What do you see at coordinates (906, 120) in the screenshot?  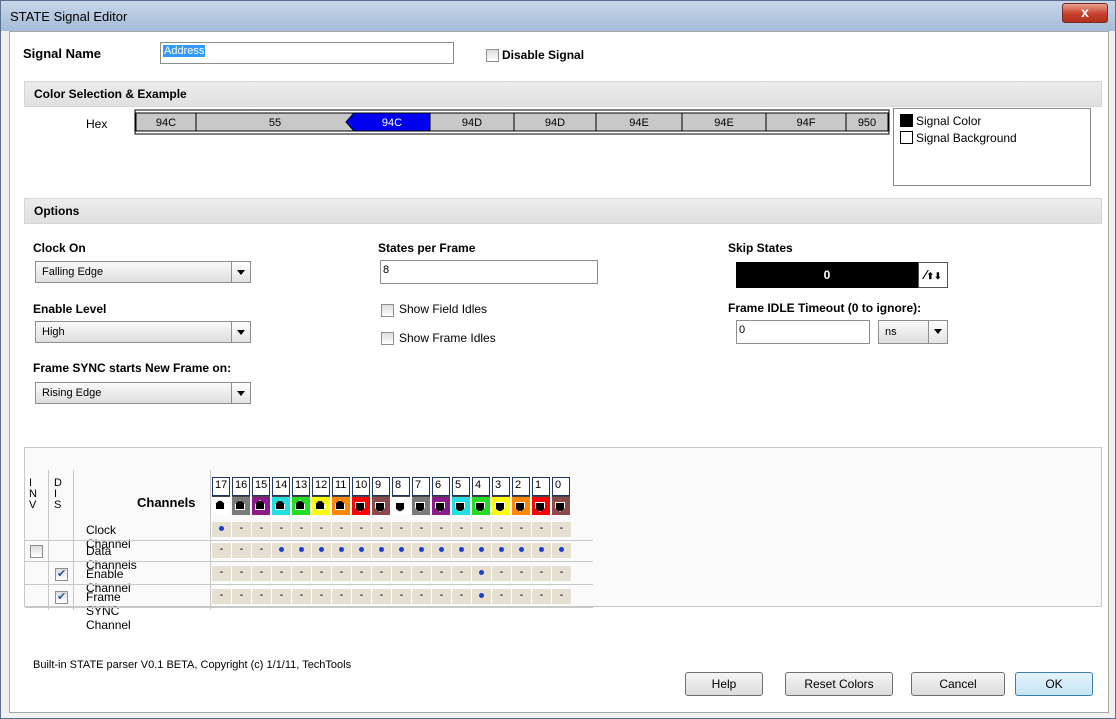 I see `signal-color-swatch` at bounding box center [906, 120].